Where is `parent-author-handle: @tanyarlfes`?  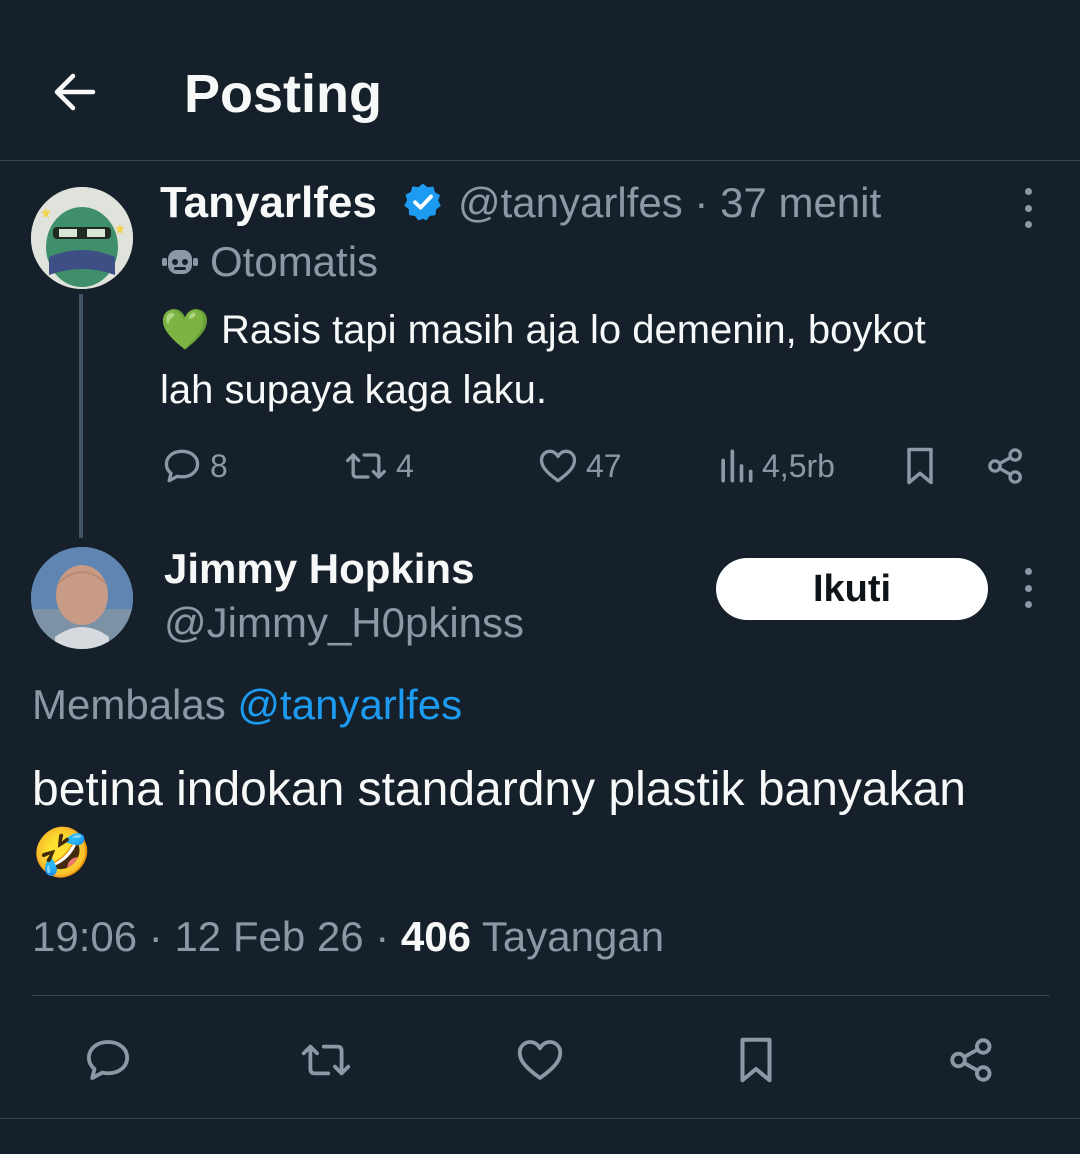
parent-author-handle: @tanyarlfes is located at coordinates (570, 202).